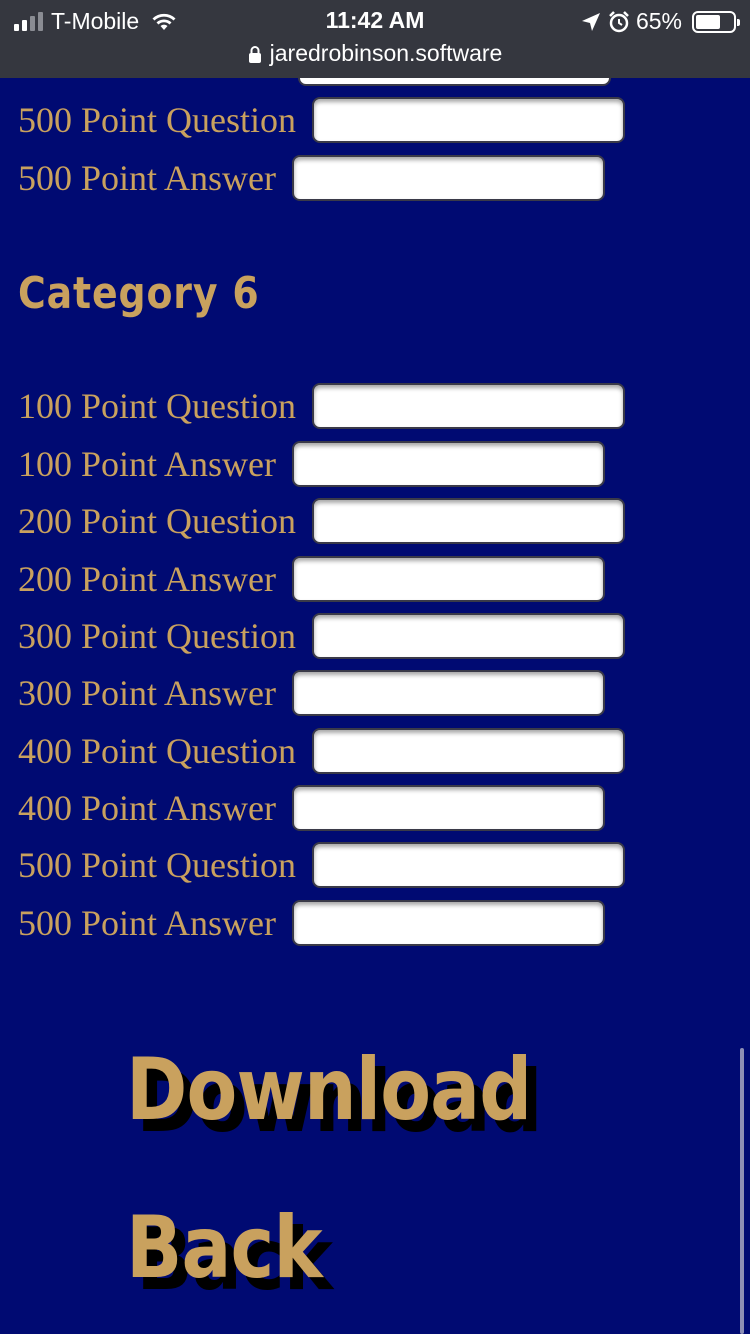  I want to click on scrollbar, so click(742, 1191).